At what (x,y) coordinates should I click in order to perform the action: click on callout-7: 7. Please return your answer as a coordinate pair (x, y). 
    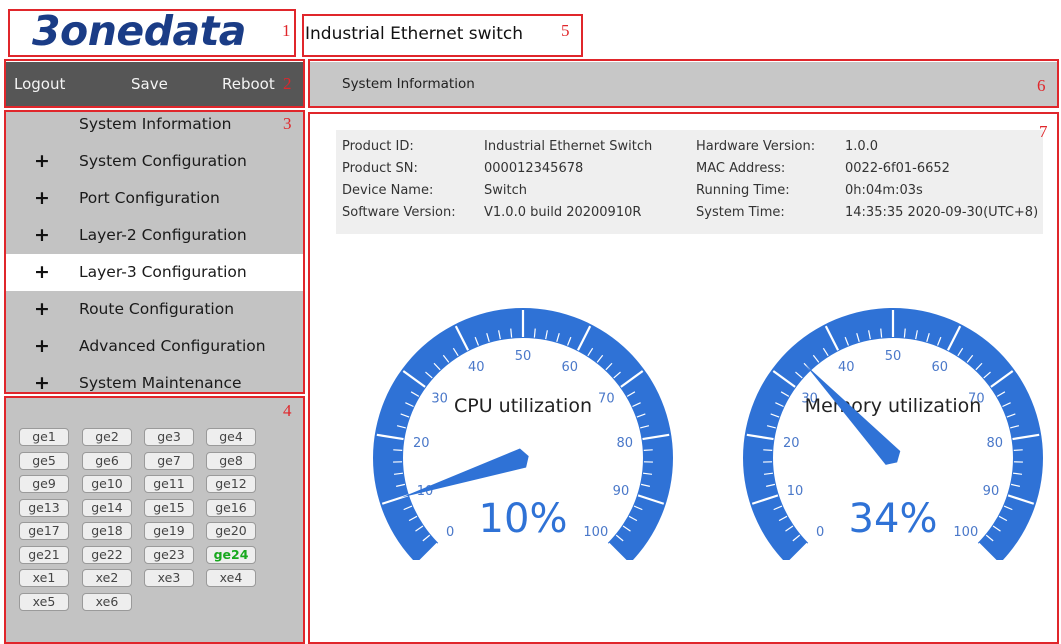
    Looking at the image, I should click on (1043, 131).